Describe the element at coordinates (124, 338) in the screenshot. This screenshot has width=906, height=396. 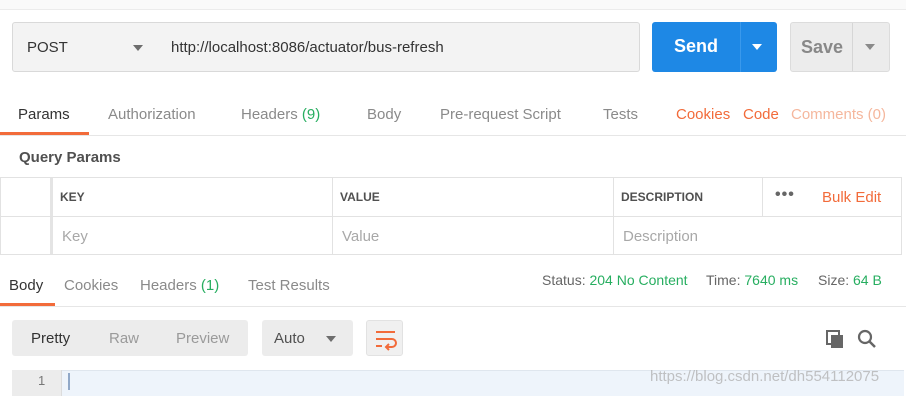
I see `format-raw-button: Raw` at that location.